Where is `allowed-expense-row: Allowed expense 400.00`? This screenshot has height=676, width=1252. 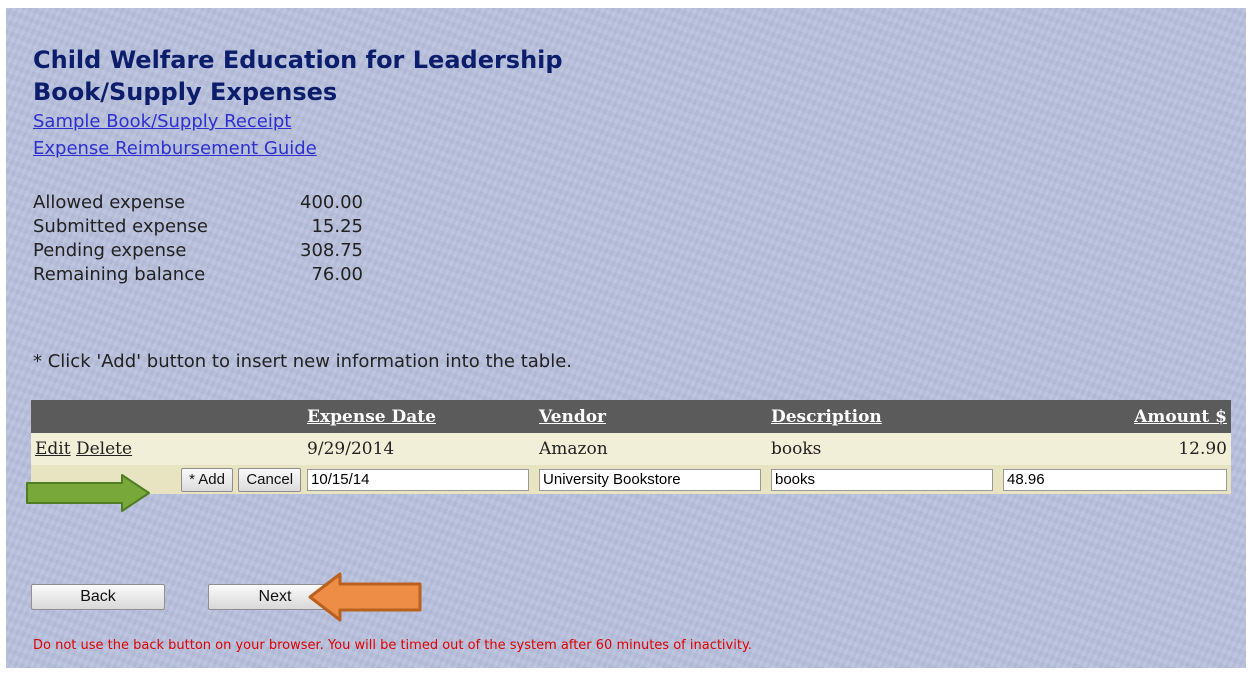
allowed-expense-row: Allowed expense 400.00 is located at coordinates (198, 203).